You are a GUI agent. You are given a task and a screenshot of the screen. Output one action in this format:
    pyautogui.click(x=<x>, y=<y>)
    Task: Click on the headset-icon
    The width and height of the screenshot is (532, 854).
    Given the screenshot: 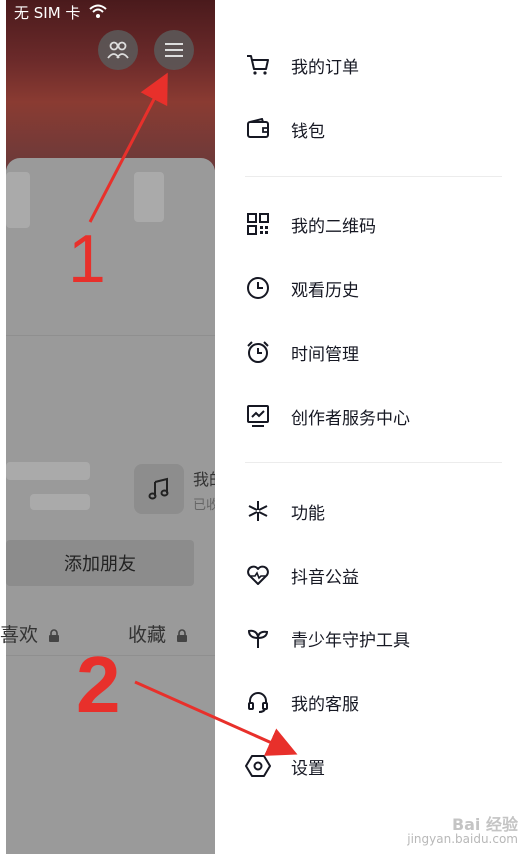 What is the action you would take?
    pyautogui.click(x=258, y=702)
    